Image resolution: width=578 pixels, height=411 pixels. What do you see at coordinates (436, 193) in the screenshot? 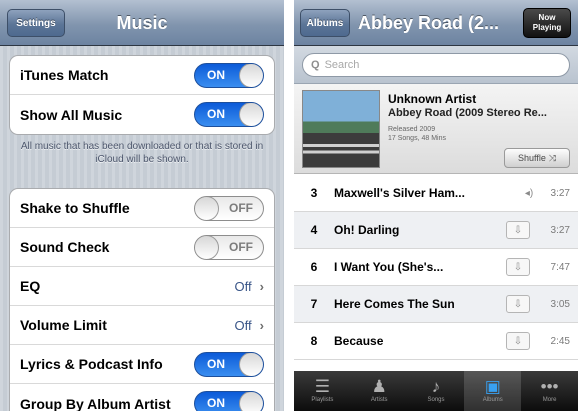
I see `track-row: 3 Maxwell's Silver Ham... ◂) 3:27` at bounding box center [436, 193].